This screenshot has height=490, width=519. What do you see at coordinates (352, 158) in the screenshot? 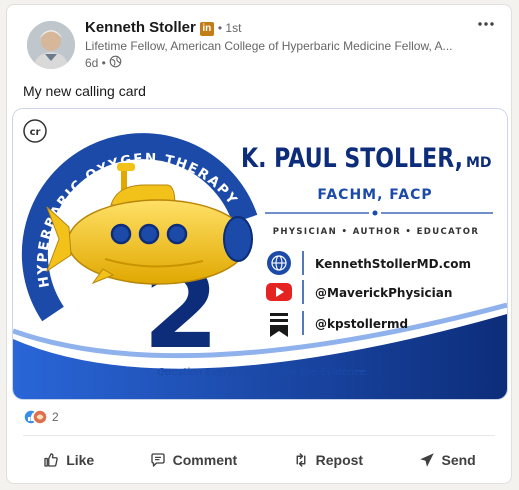
I see `card-name: K. PAUL STOLLER,` at bounding box center [352, 158].